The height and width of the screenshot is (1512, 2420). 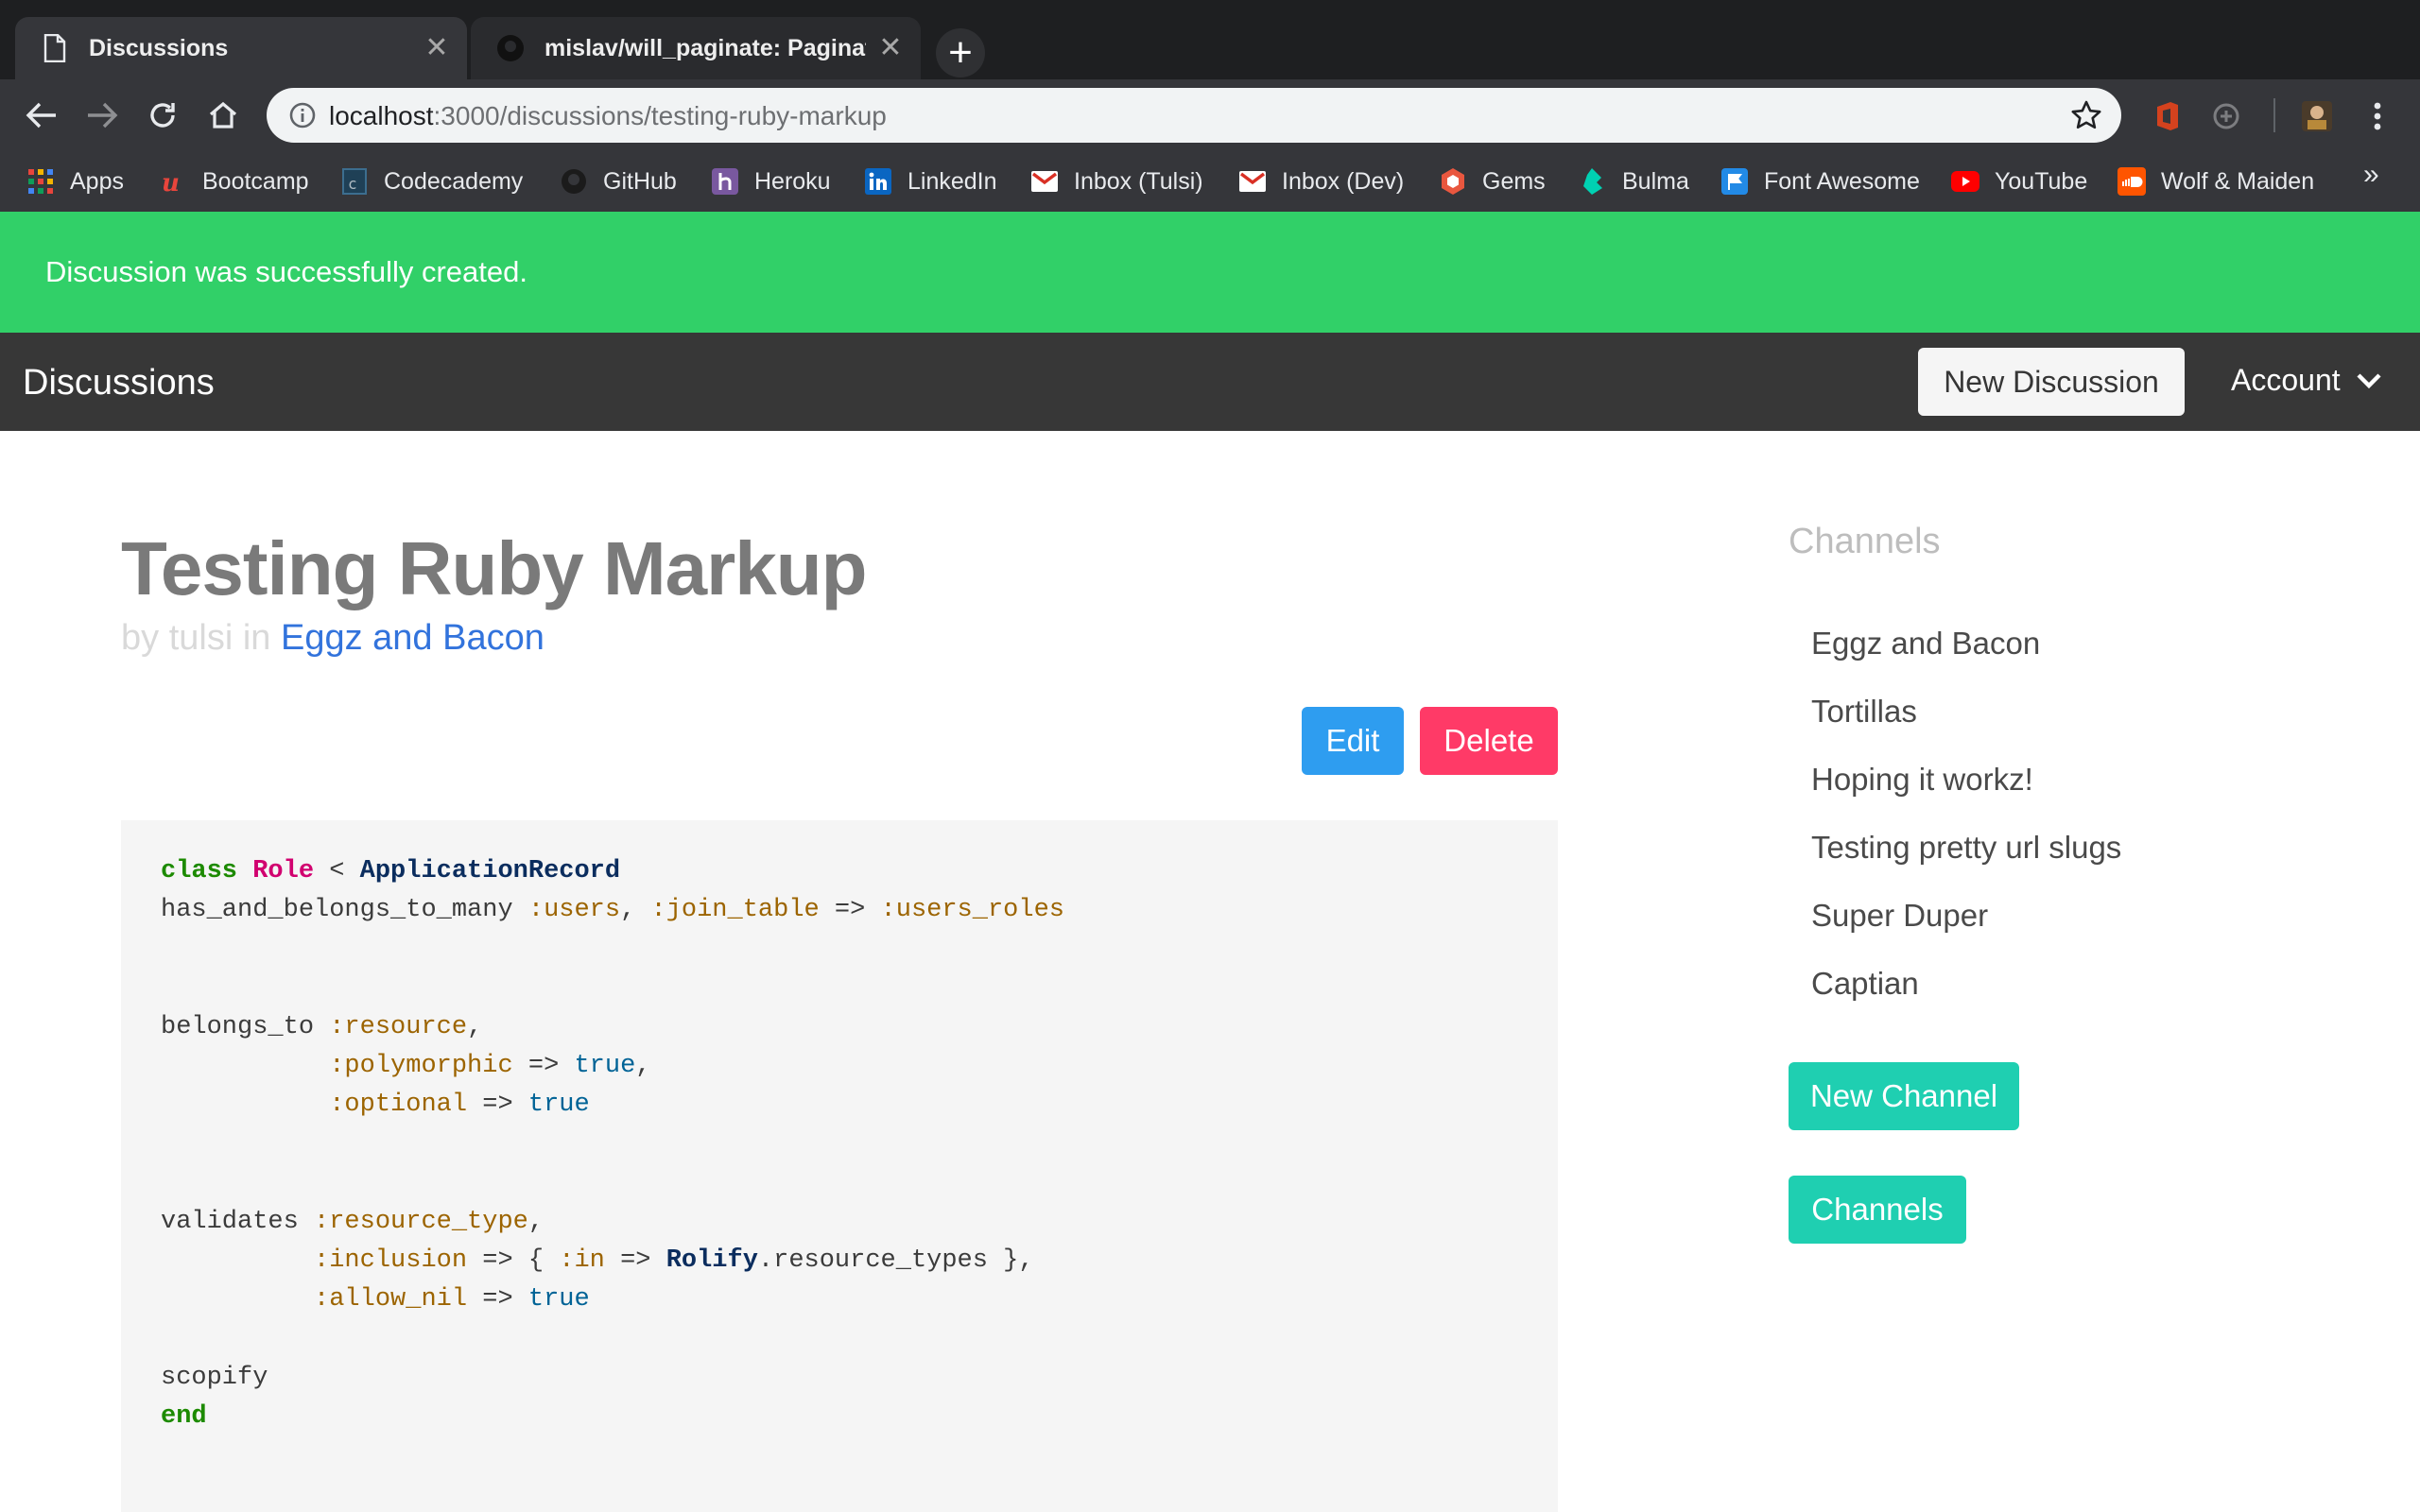 I want to click on delete-button: Delete, so click(x=1489, y=741).